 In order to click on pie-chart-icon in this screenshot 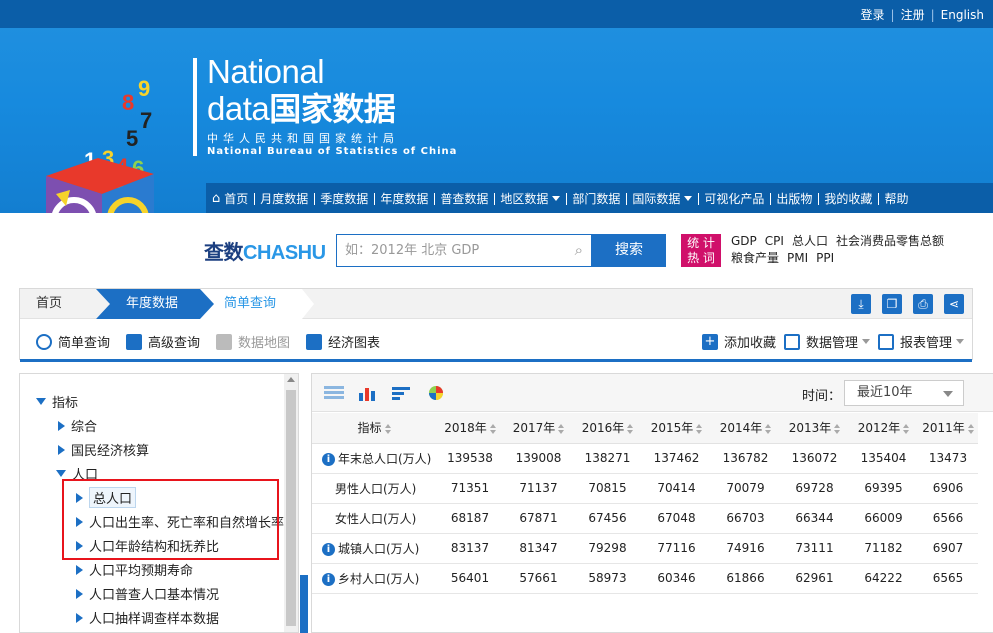, I will do `click(436, 393)`.